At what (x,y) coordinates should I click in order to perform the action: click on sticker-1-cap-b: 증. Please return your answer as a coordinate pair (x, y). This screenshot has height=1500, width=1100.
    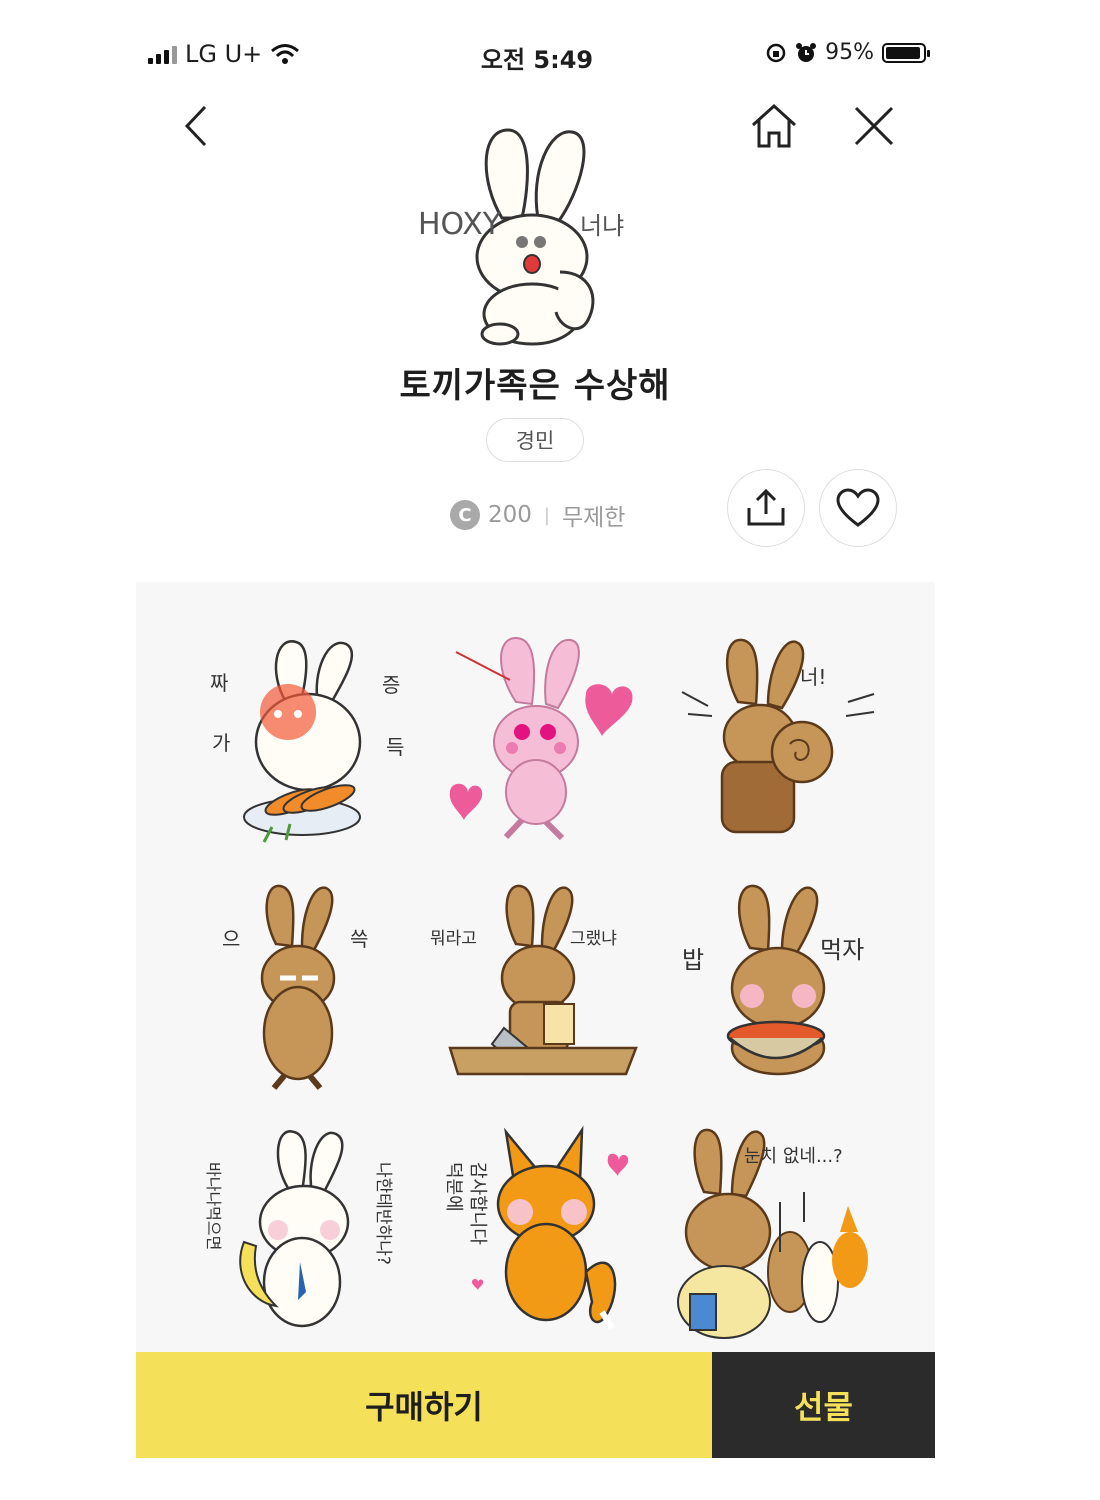
    Looking at the image, I should click on (391, 685).